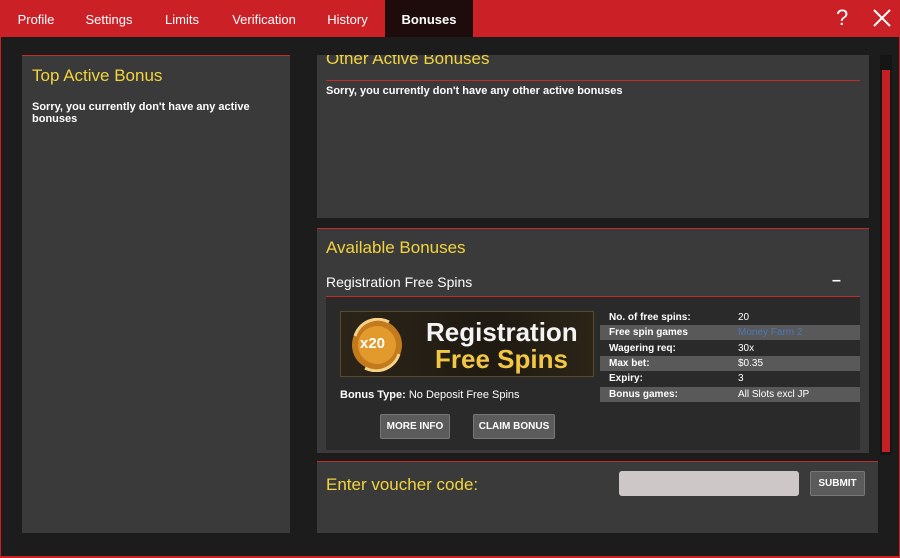 The image size is (900, 558). Describe the element at coordinates (373, 395) in the screenshot. I see `bonus-type-label: Bonus Type:` at that location.